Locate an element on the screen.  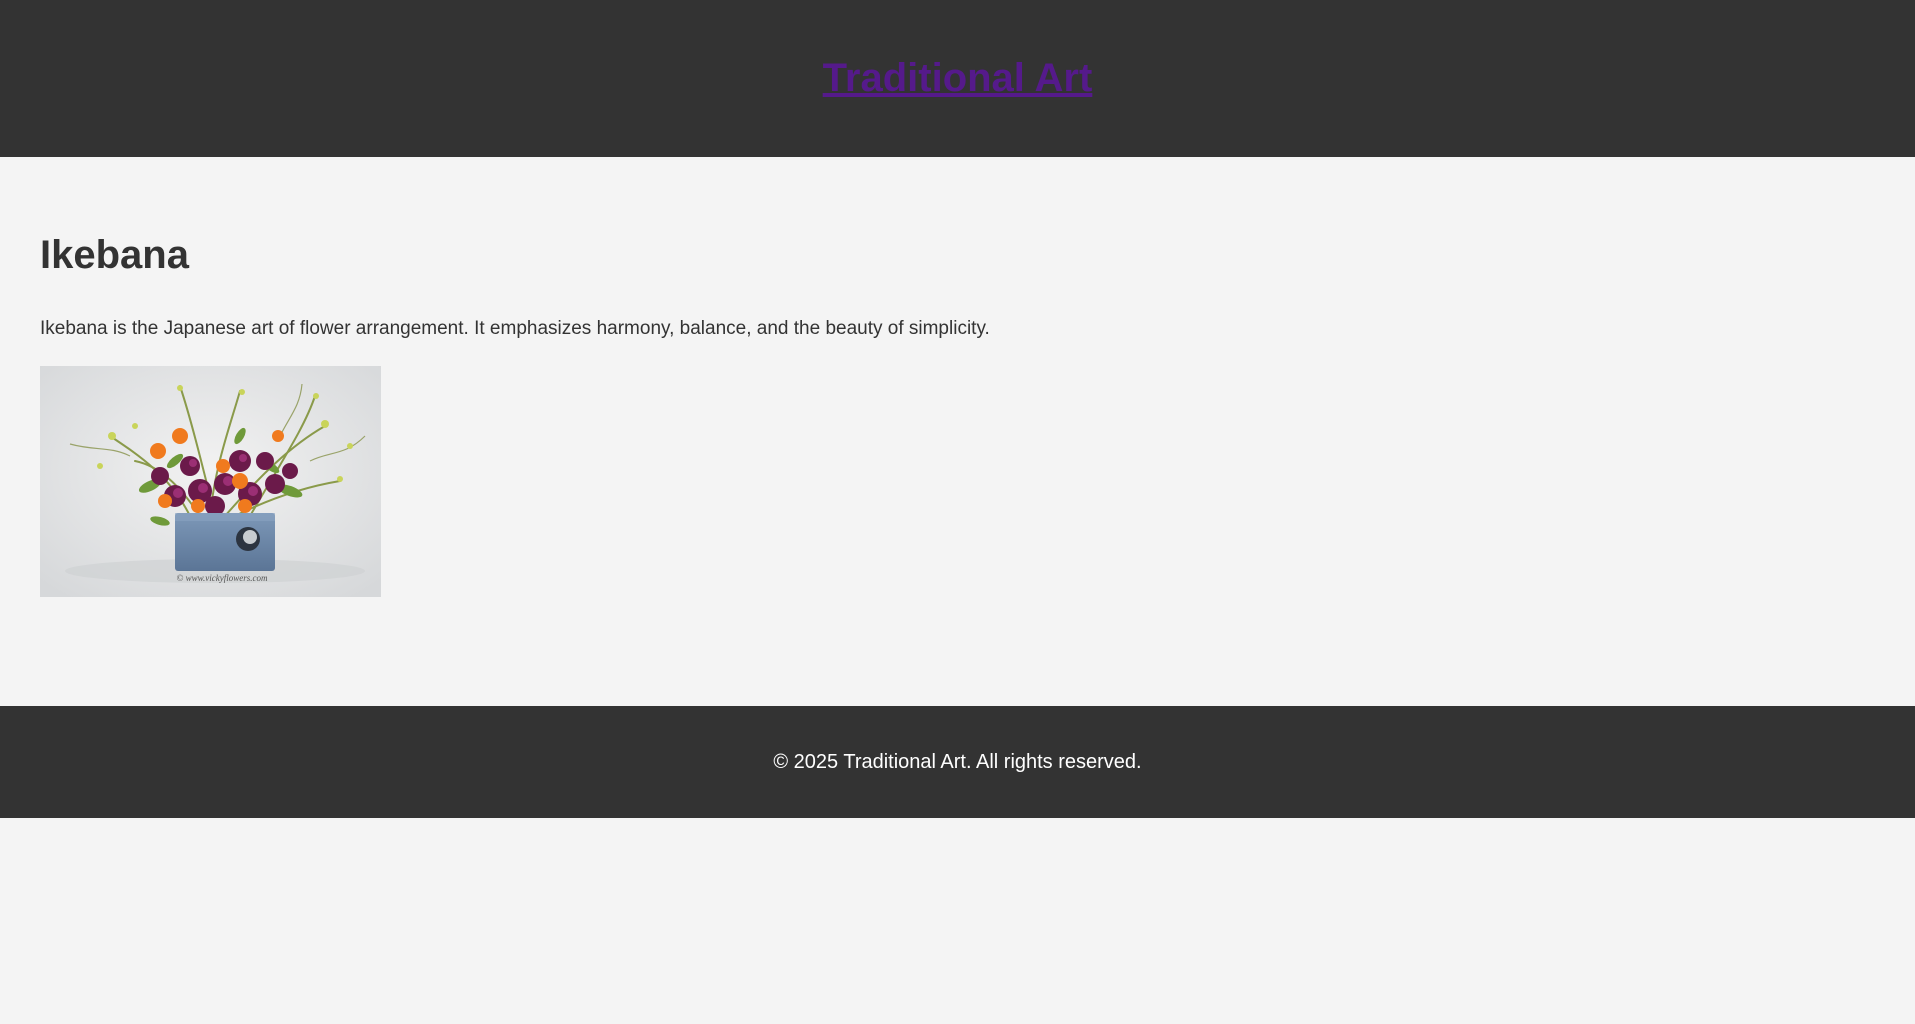
ikebana-image: © www.vickyflowers.com is located at coordinates (210, 481).